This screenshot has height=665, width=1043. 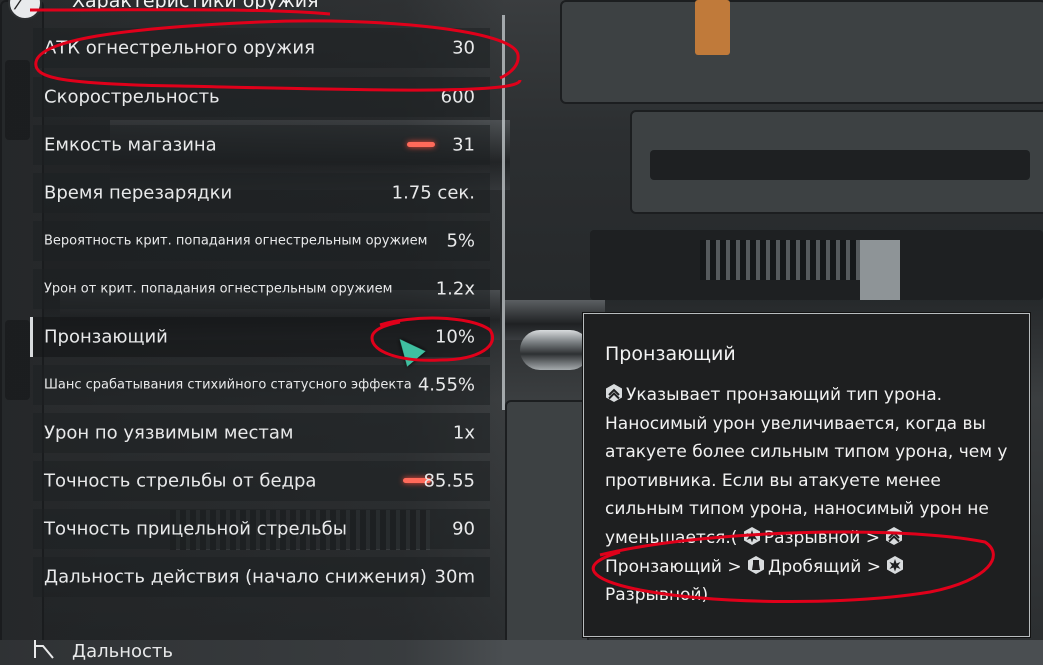 I want to click on weapon-icon: /, so click(x=25, y=10).